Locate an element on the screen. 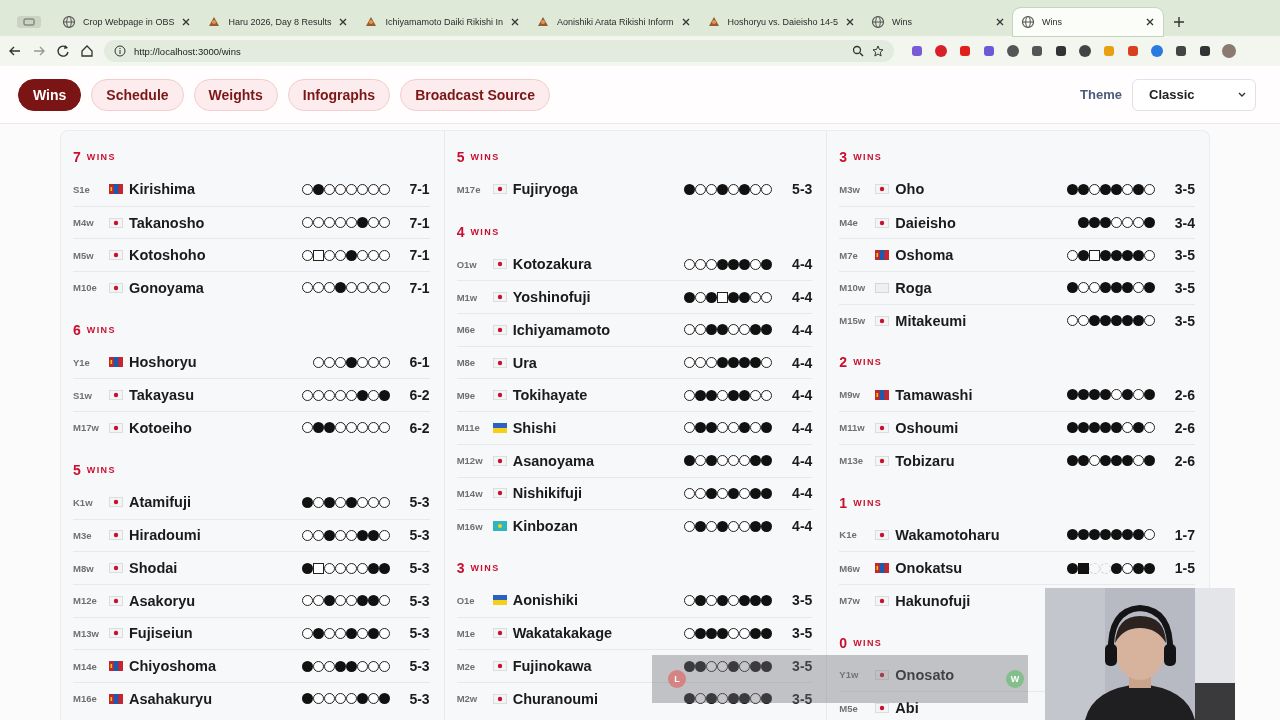  wrestler-name: Hoshoryu is located at coordinates (163, 362).